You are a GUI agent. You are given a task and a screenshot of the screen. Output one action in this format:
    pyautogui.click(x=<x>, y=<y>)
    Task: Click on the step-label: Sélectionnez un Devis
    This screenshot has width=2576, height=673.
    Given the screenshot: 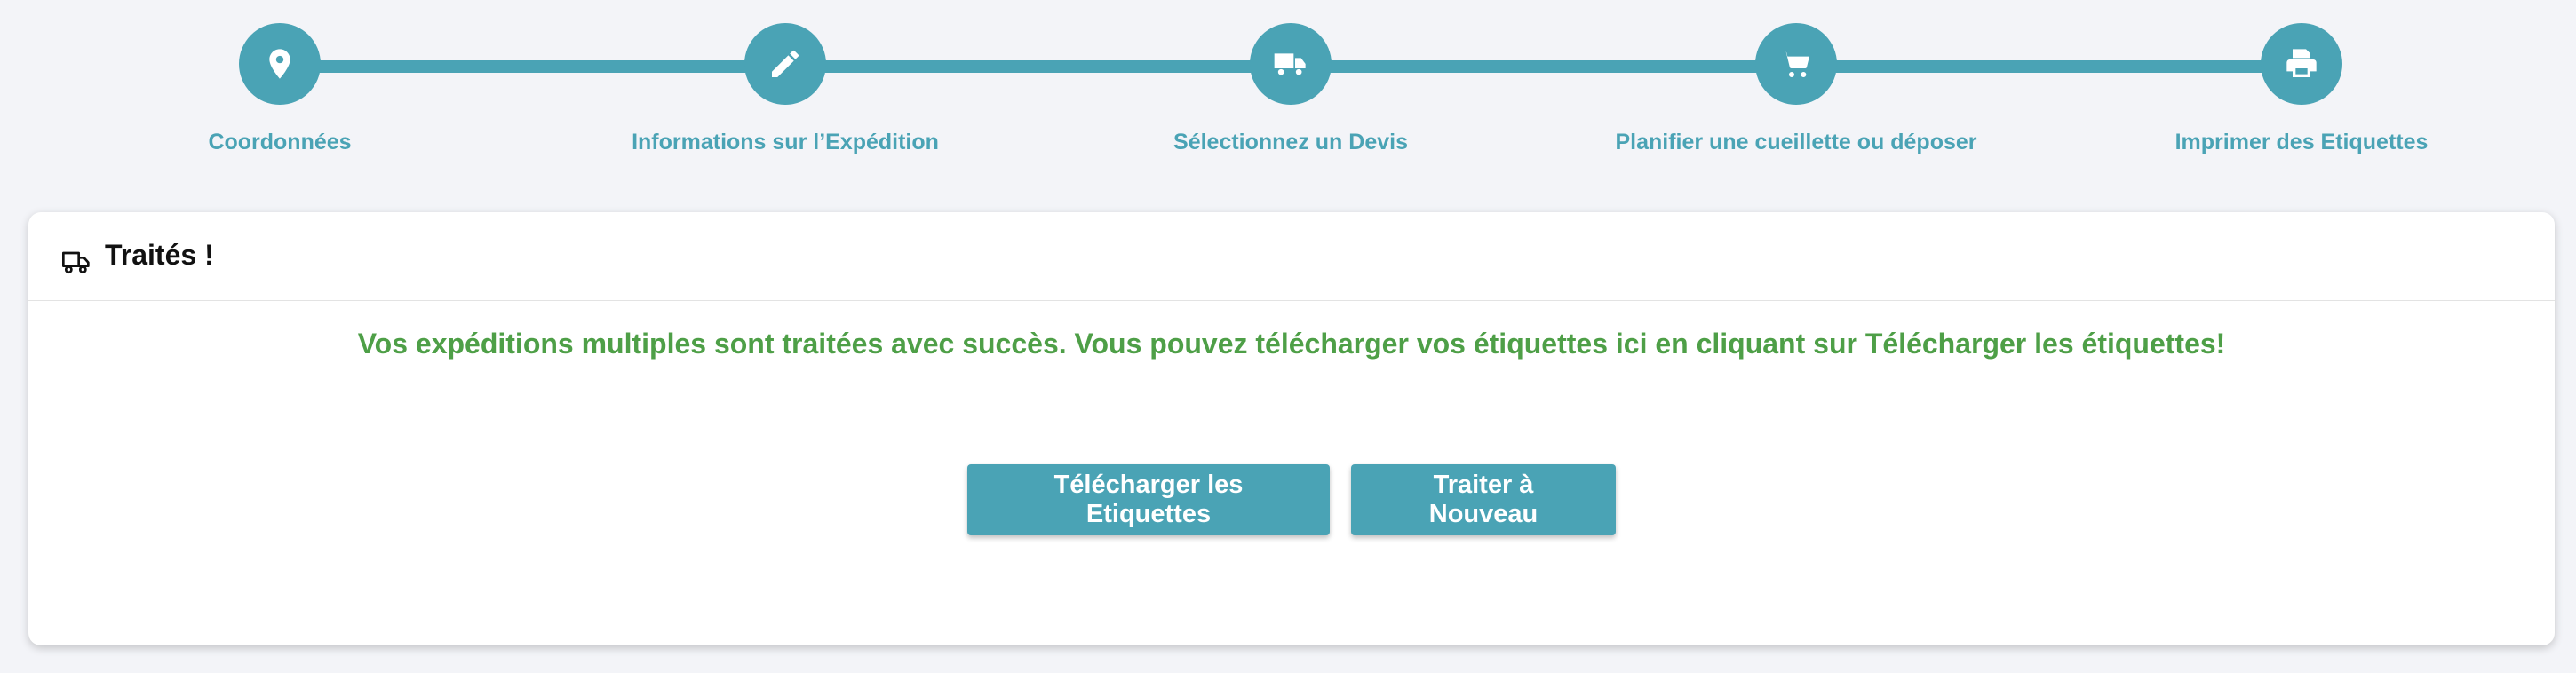 What is the action you would take?
    pyautogui.click(x=1290, y=142)
    